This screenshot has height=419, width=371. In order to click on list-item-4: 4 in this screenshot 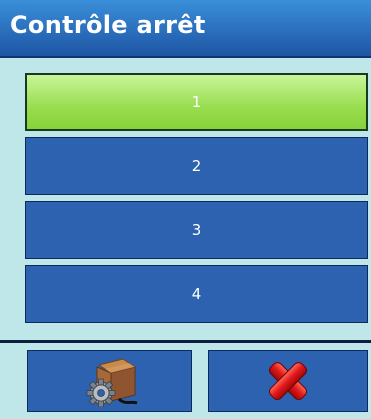, I will do `click(196, 294)`.